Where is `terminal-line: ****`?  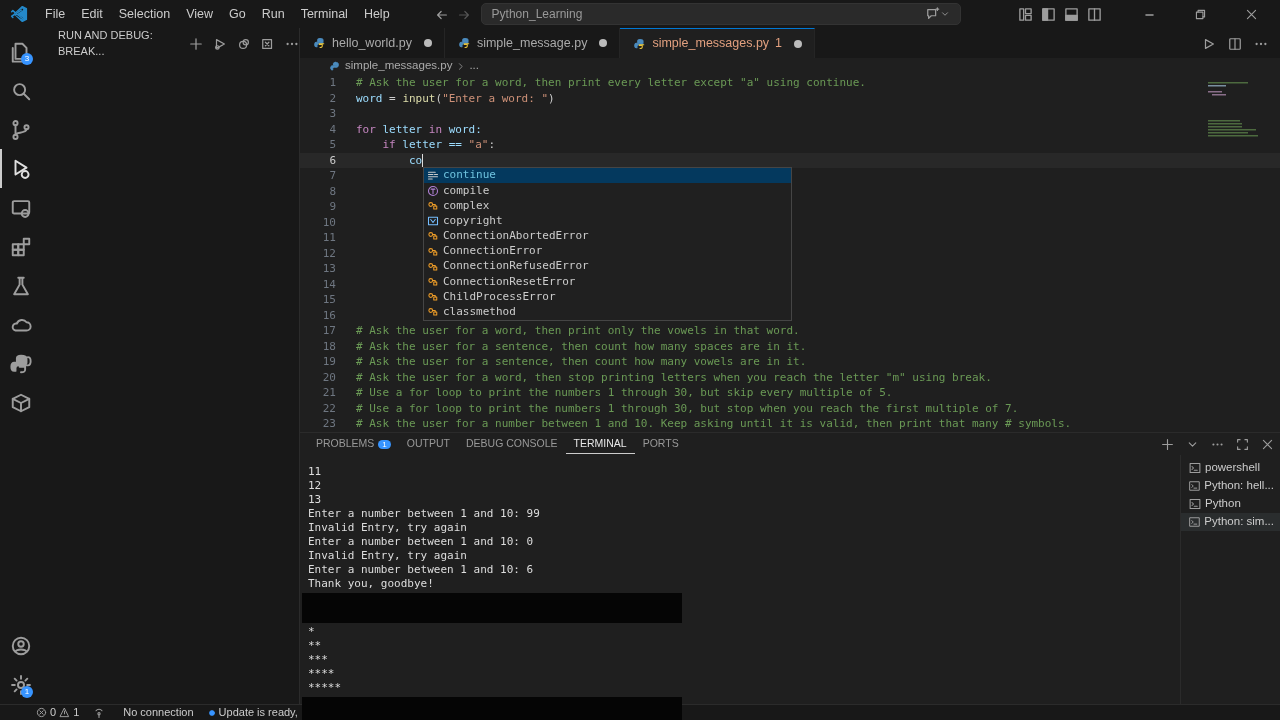 terminal-line: **** is located at coordinates (322, 674).